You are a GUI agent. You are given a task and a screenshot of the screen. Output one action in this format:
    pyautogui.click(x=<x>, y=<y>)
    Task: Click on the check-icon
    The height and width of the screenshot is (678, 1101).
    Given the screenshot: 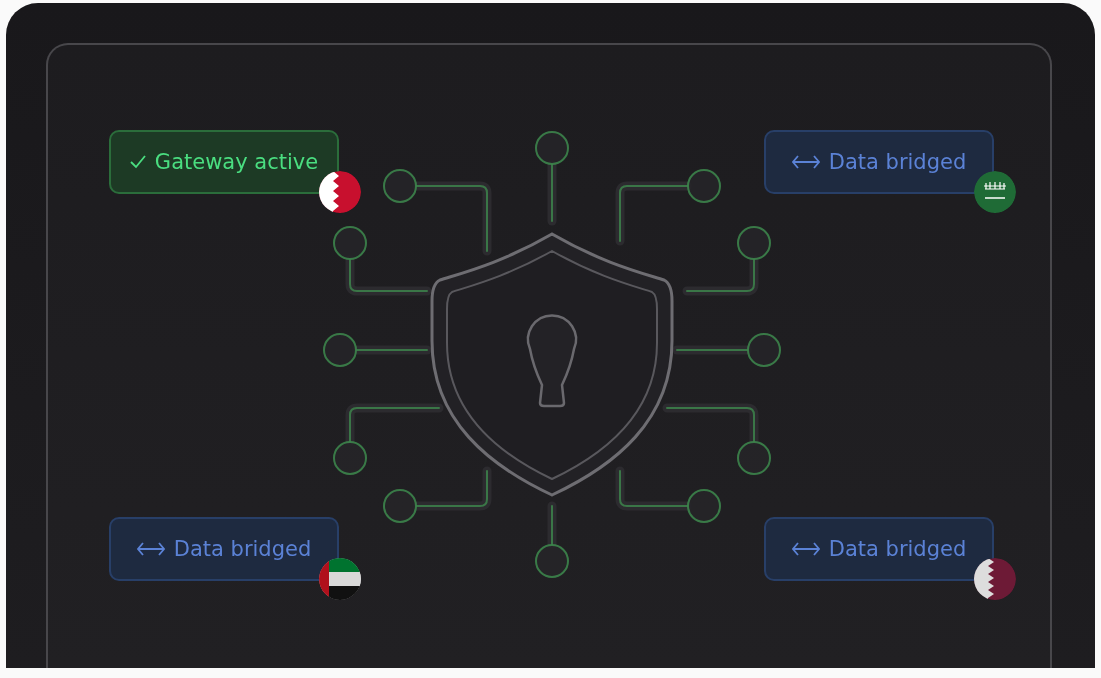 What is the action you would take?
    pyautogui.click(x=137, y=162)
    